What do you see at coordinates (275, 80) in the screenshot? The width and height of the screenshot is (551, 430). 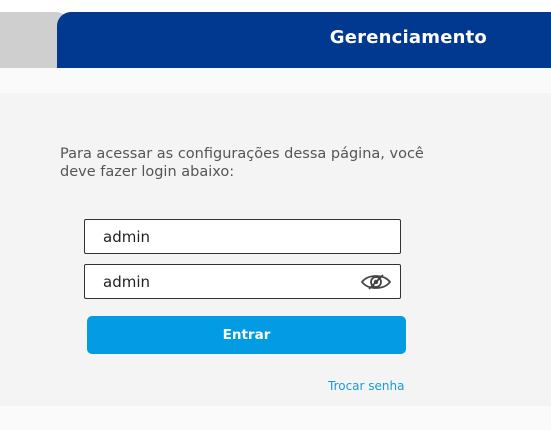 I see `top-divider` at bounding box center [275, 80].